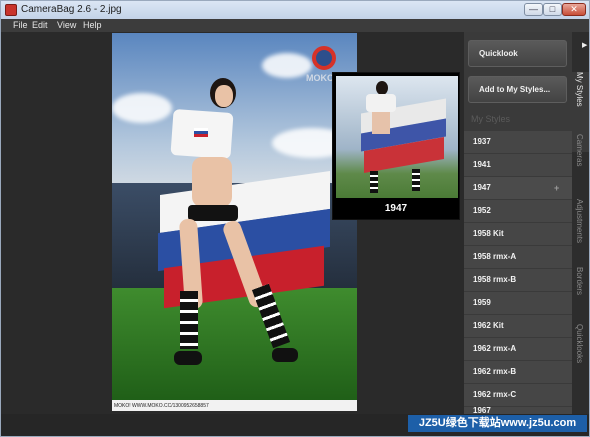 The width and height of the screenshot is (590, 437). What do you see at coordinates (579, 281) in the screenshot?
I see `tab-label: Borders` at bounding box center [579, 281].